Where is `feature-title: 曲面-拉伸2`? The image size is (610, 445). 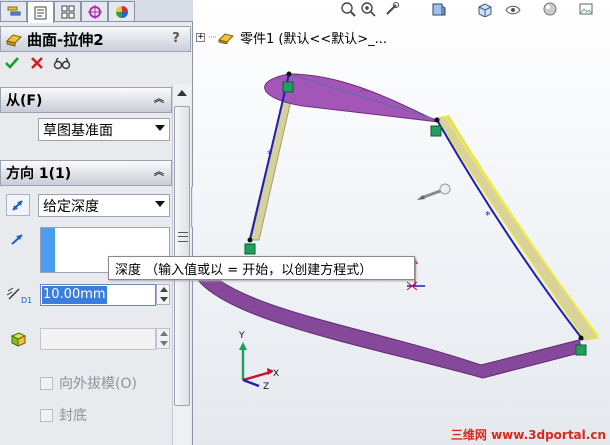
feature-title: 曲面-拉伸2 is located at coordinates (65, 39).